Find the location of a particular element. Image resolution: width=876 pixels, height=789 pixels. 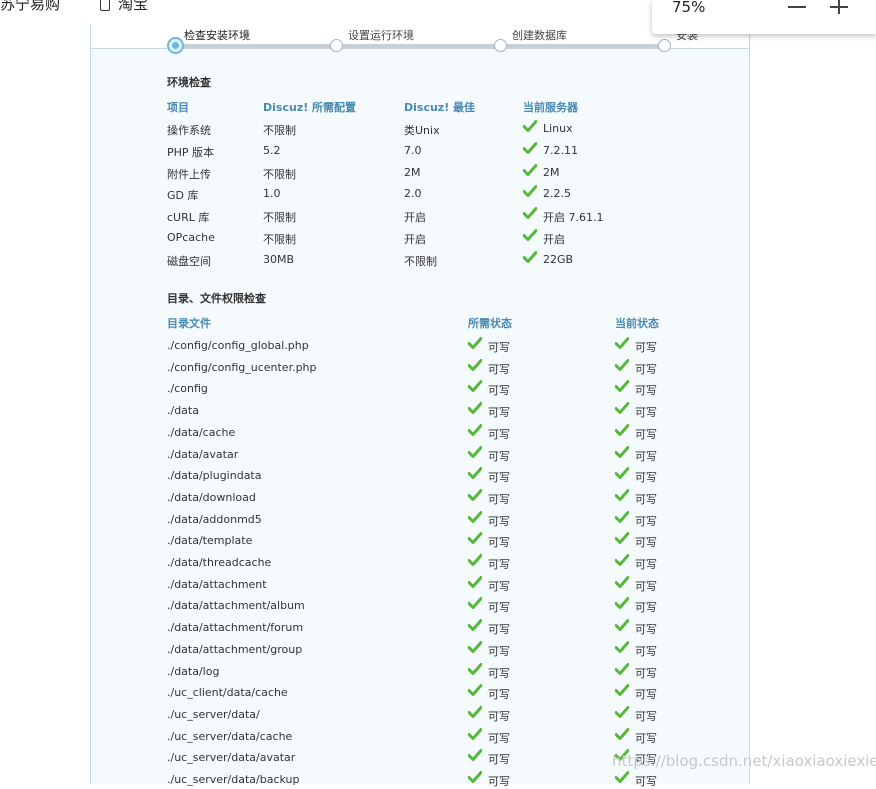

env-required: 30MB is located at coordinates (279, 259).